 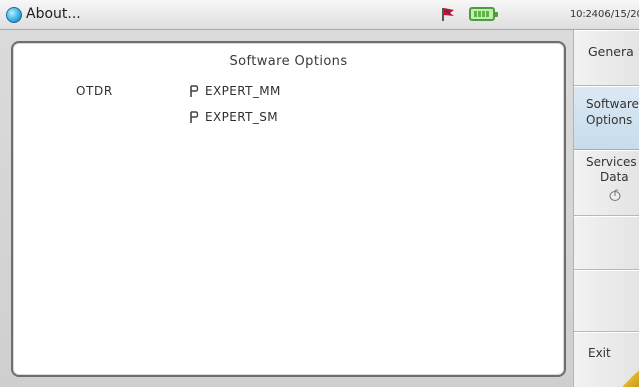 I want to click on services-data-button: Services Data, so click(x=606, y=183).